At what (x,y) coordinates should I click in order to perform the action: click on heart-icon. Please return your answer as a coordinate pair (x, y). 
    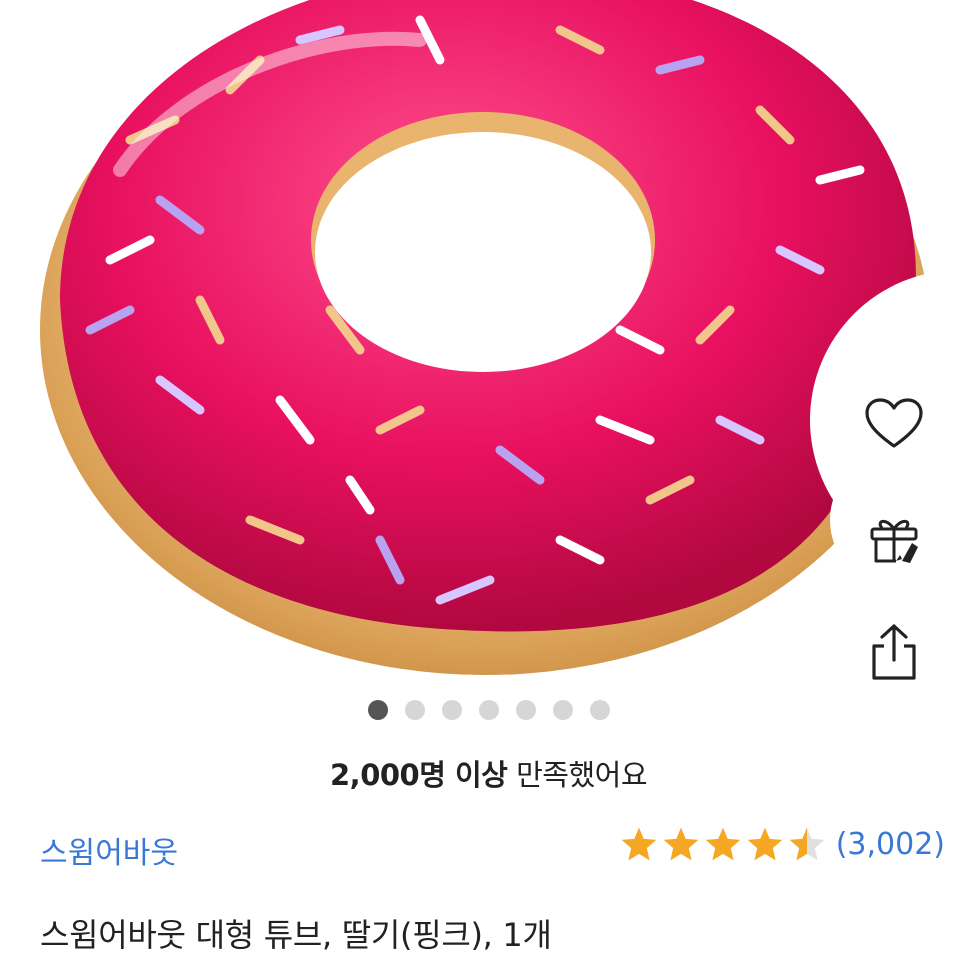
    Looking at the image, I should click on (894, 423).